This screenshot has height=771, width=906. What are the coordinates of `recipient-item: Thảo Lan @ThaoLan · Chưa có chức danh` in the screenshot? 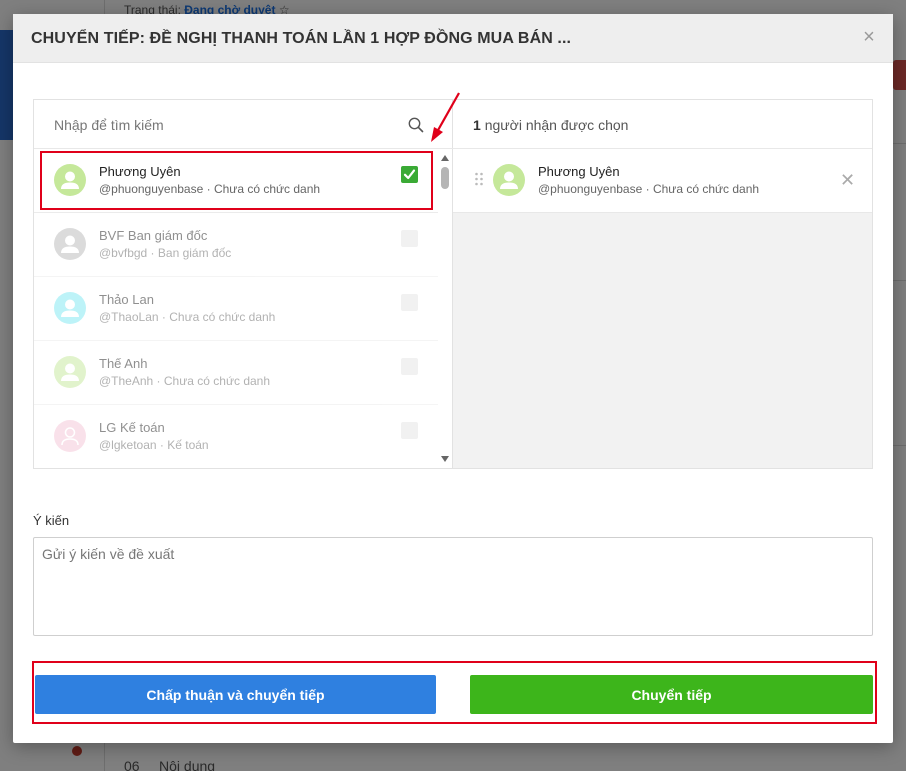 It's located at (236, 309).